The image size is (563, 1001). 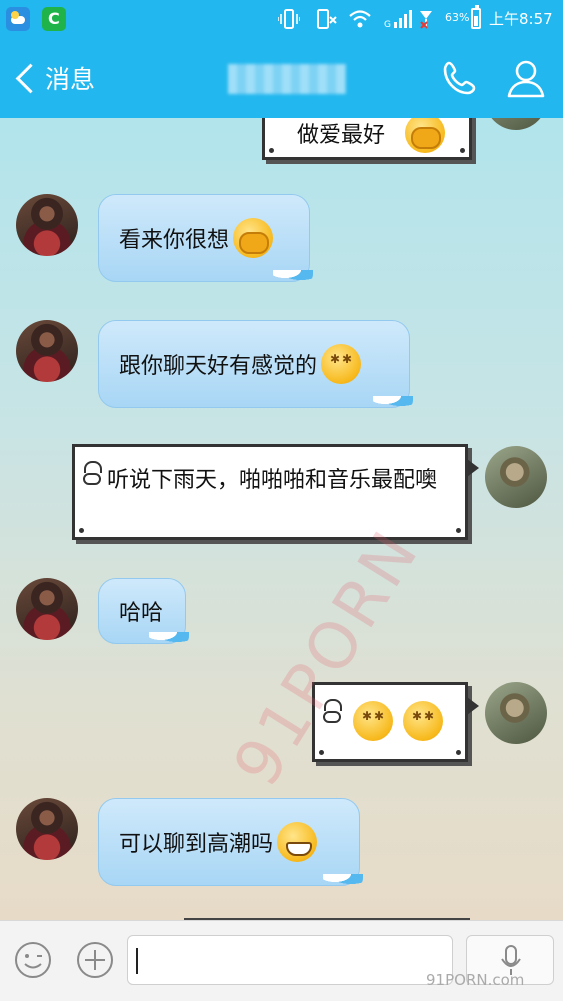 What do you see at coordinates (327, 19) in the screenshot?
I see `mute-icon` at bounding box center [327, 19].